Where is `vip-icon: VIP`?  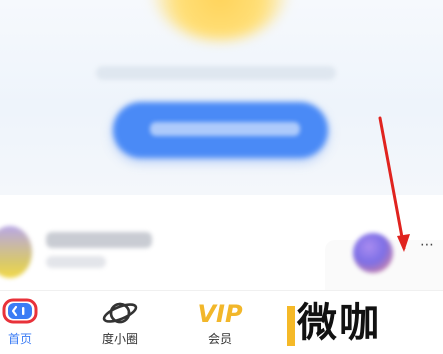 vip-icon: VIP is located at coordinates (220, 315).